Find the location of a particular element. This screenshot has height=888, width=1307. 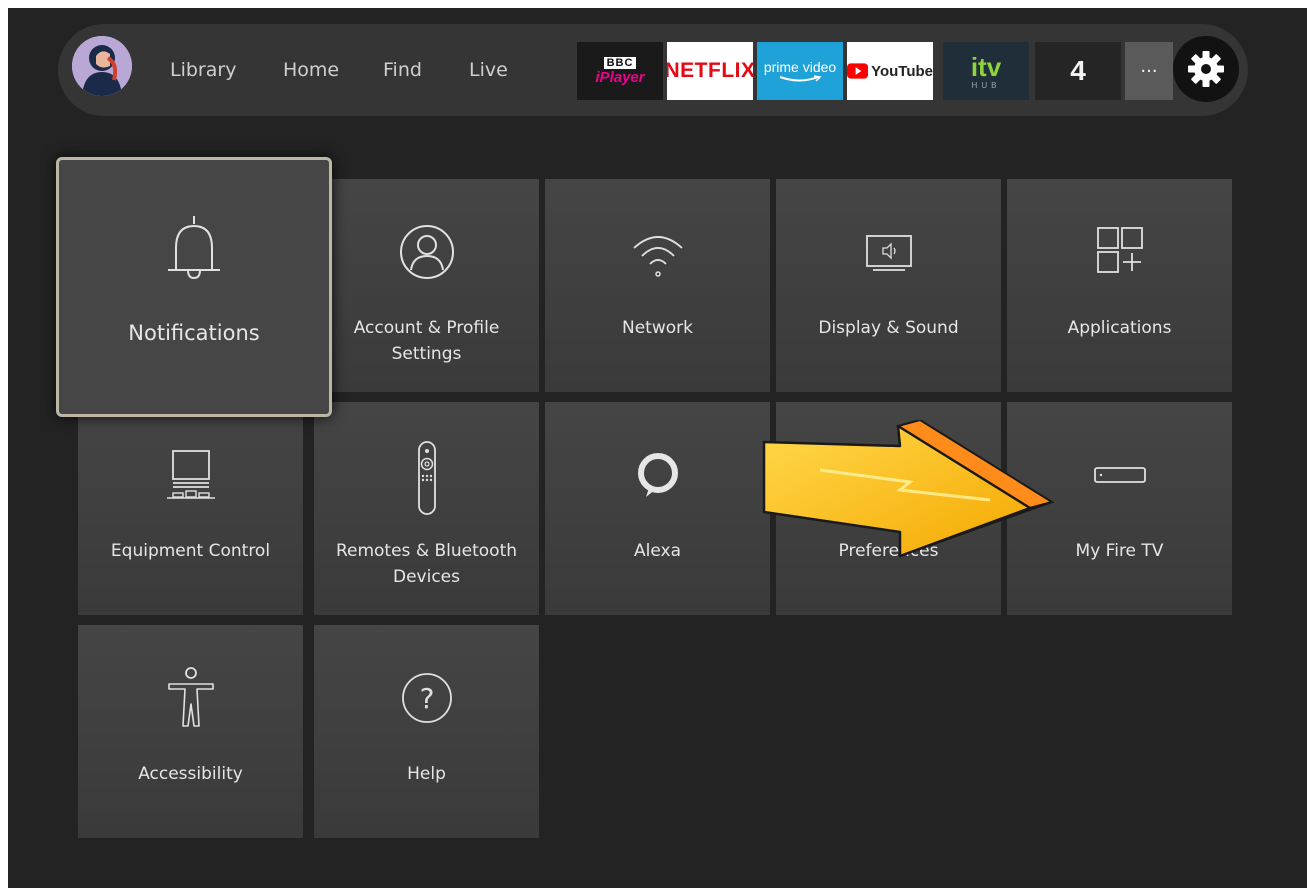

tile-label: Equipment Control is located at coordinates (190, 551).